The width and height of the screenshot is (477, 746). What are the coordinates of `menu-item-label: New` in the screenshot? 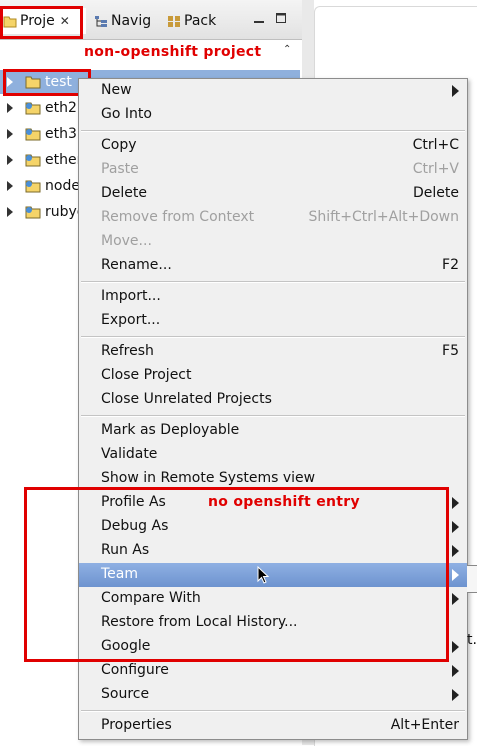 It's located at (116, 90).